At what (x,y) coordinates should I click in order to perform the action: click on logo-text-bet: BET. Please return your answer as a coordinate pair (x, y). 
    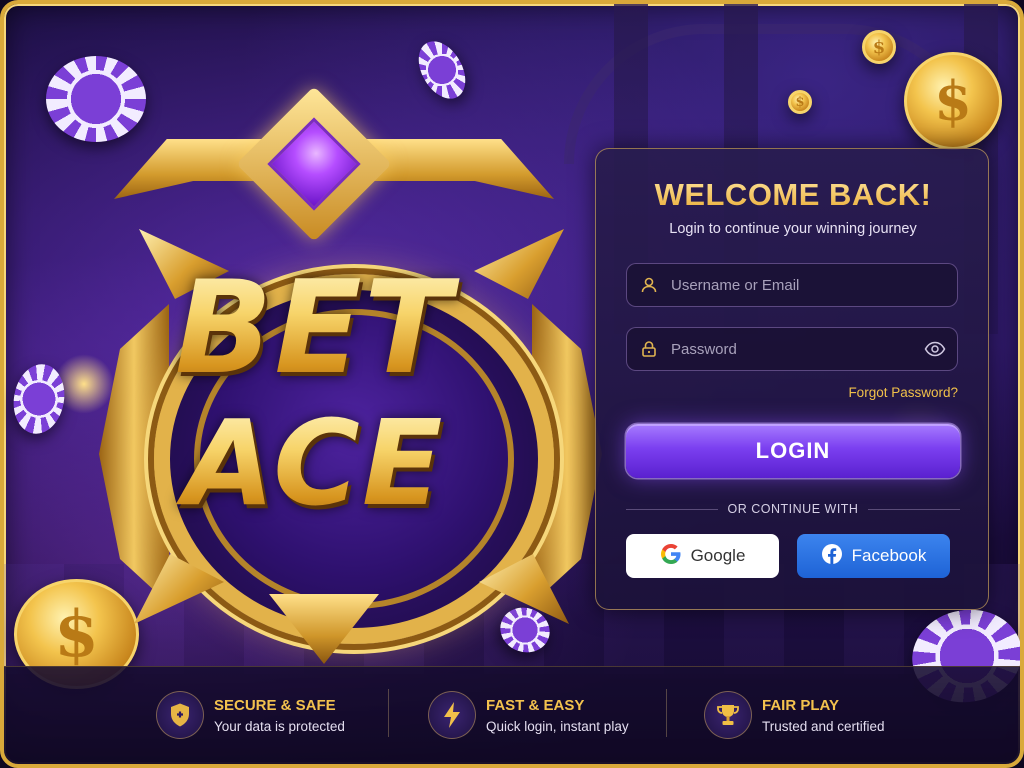
    Looking at the image, I should click on (314, 328).